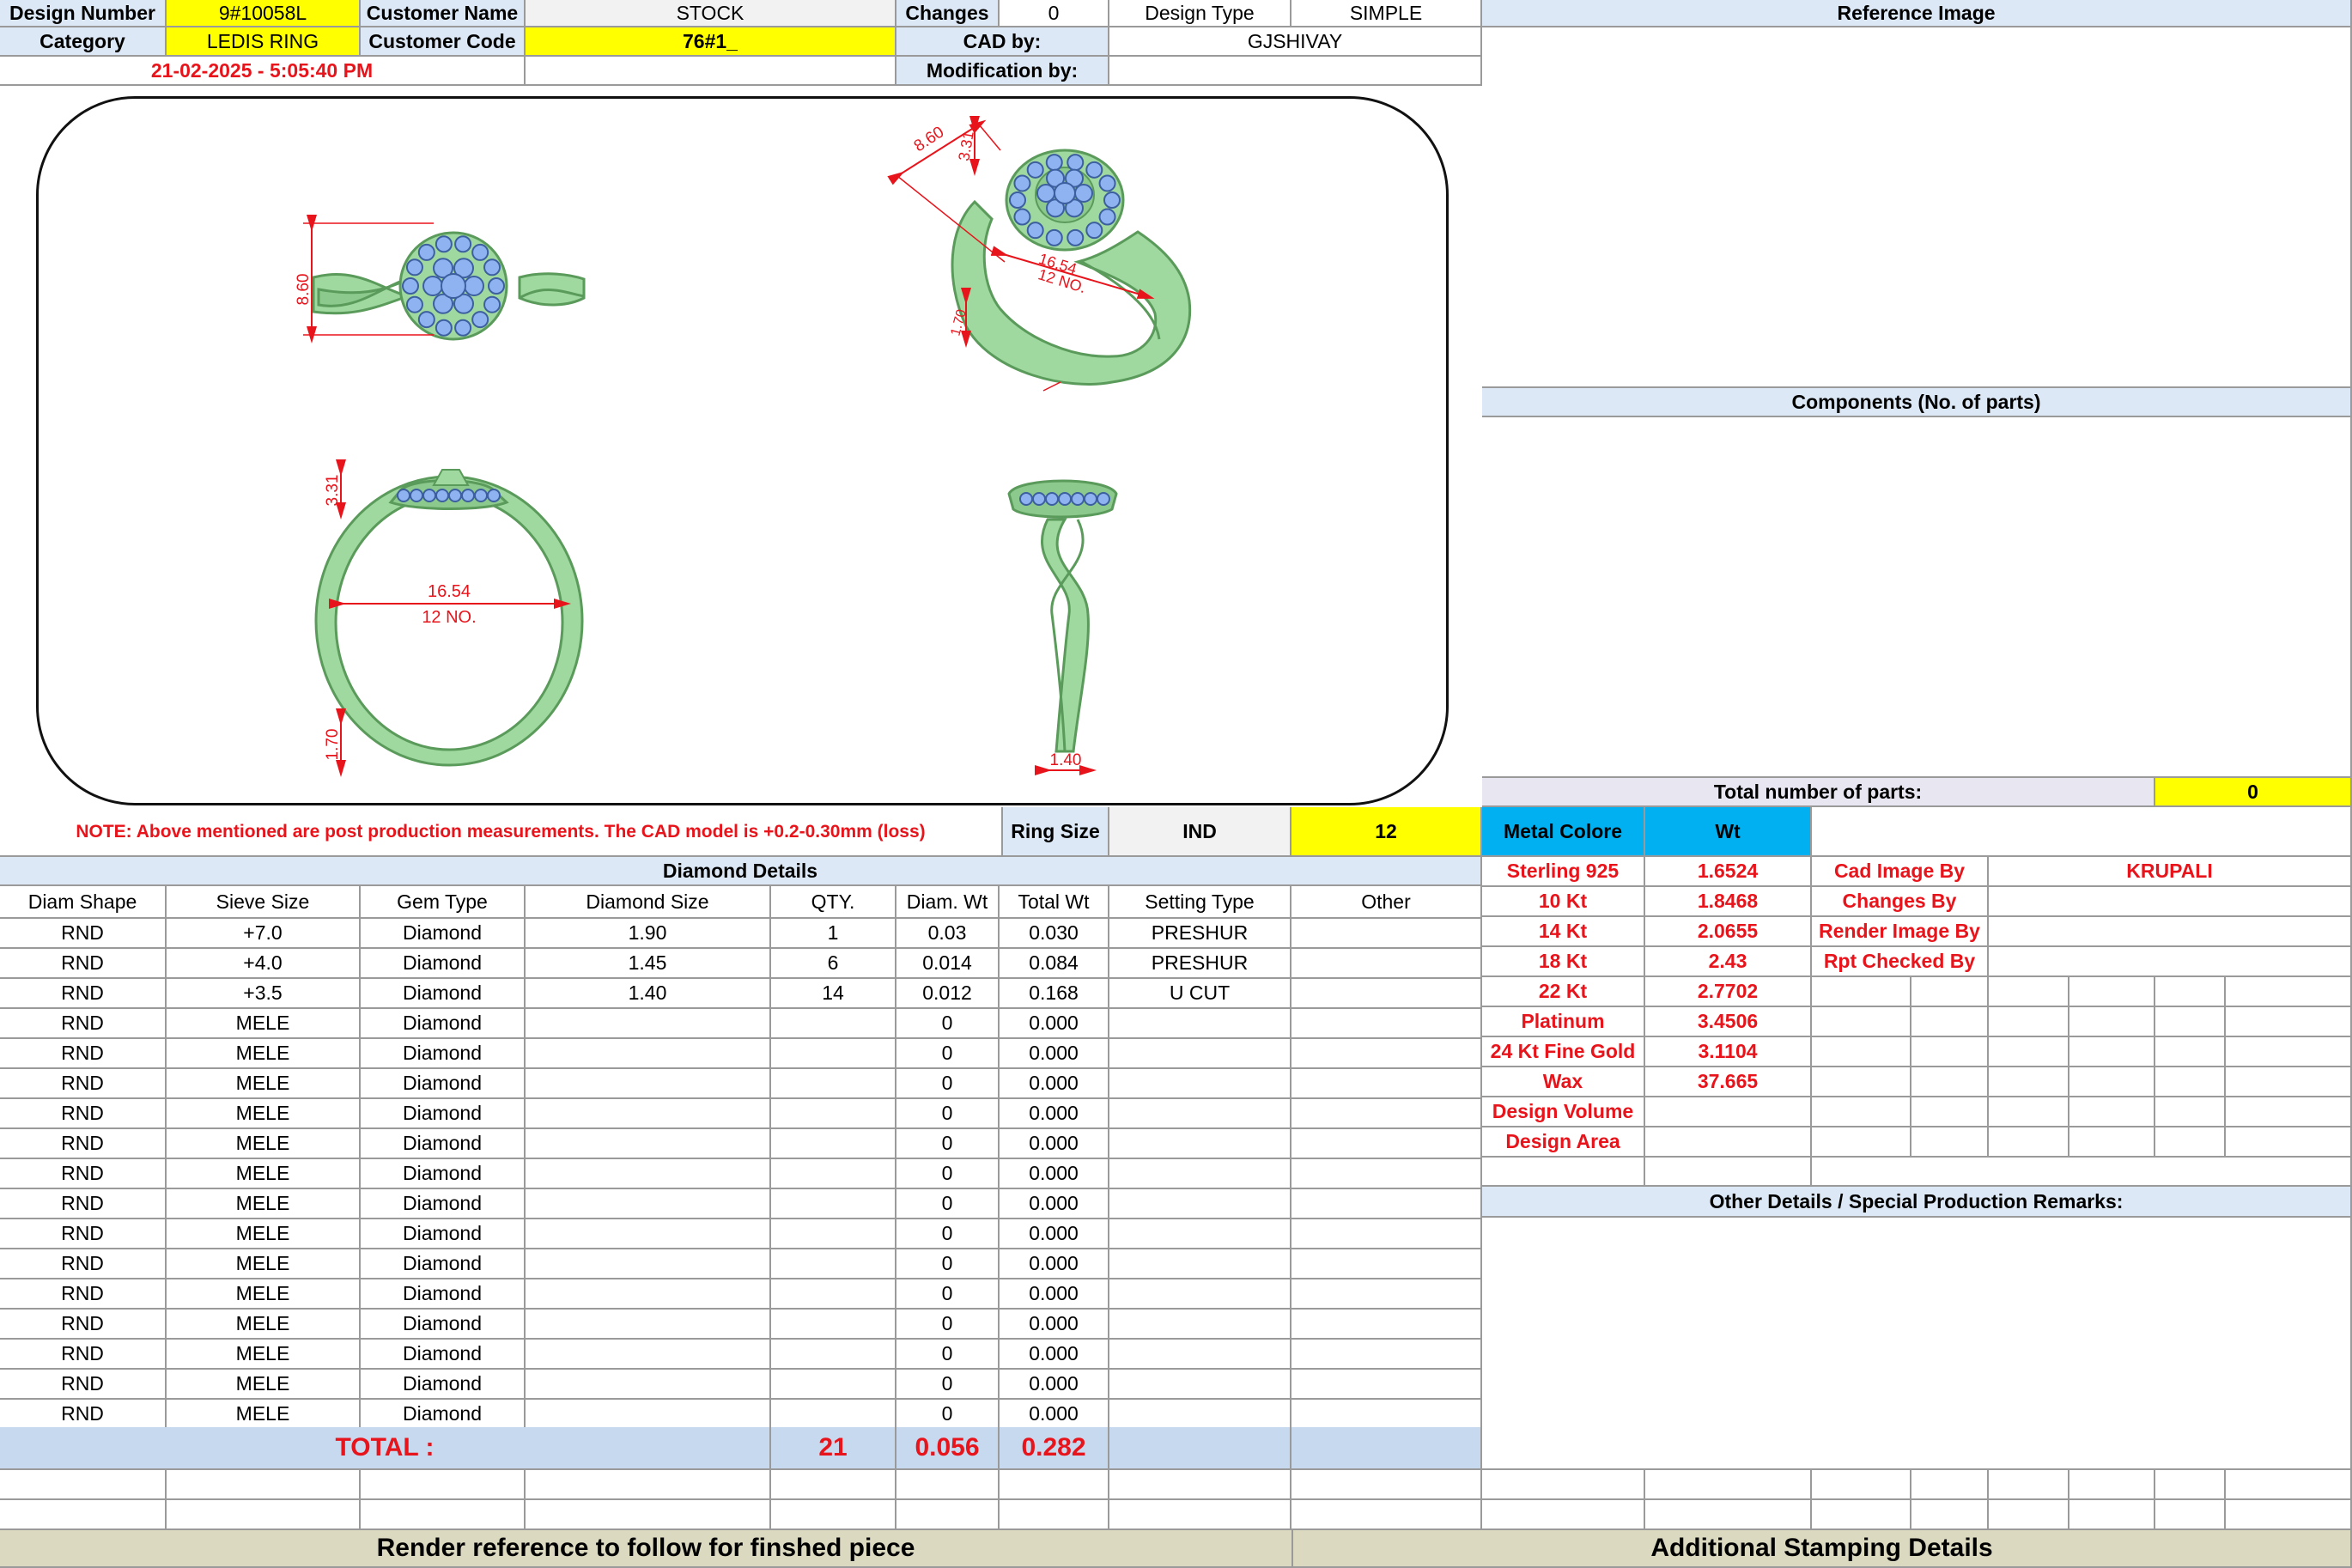 The width and height of the screenshot is (2352, 1568). I want to click on diamond-cell-qty: 6, so click(833, 964).